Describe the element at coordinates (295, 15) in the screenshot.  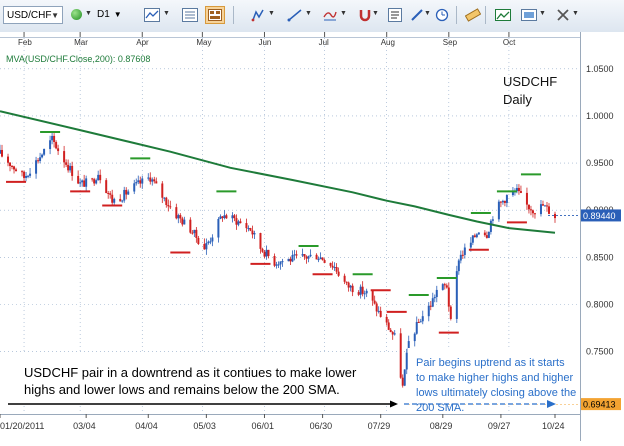
I see `draw-tool-icon` at that location.